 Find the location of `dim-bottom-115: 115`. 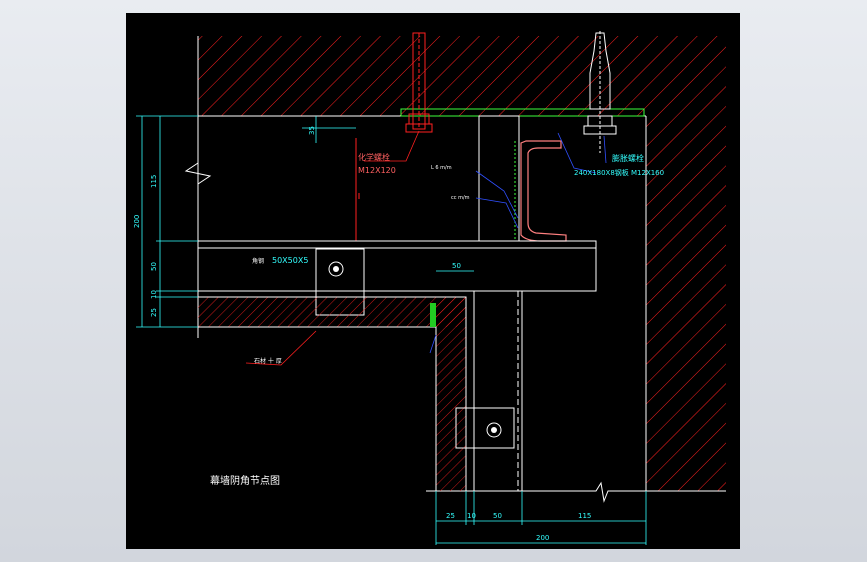

dim-bottom-115: 115 is located at coordinates (584, 516).